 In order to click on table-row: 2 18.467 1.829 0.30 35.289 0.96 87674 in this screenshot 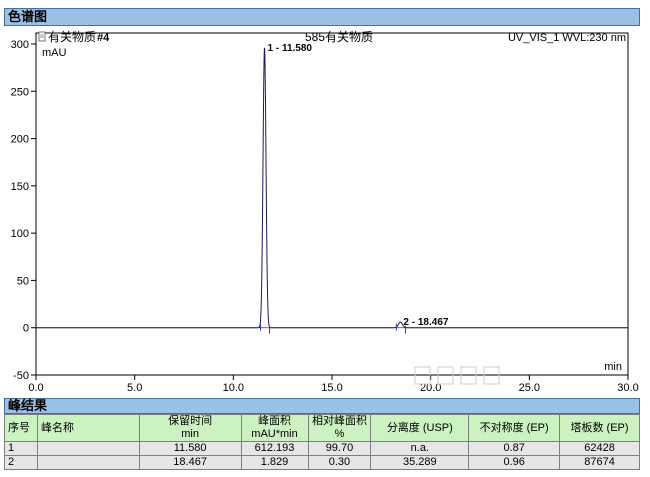, I will do `click(322, 462)`.